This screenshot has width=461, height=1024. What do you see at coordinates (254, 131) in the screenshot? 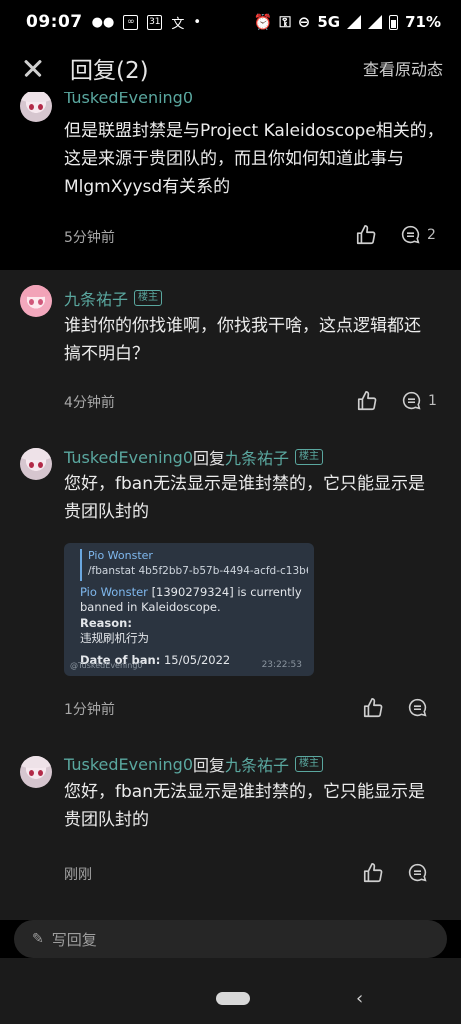
I see `comment-line: 但是联盟封禁是与Project Kaleidoscope相关的，` at bounding box center [254, 131].